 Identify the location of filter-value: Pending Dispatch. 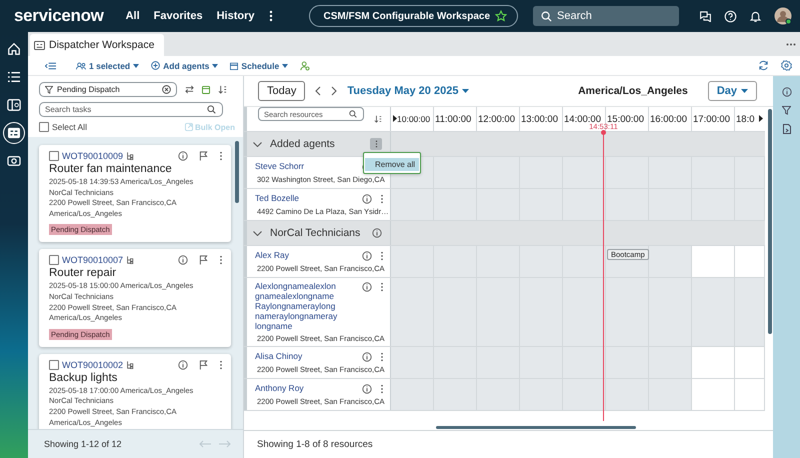
(89, 89).